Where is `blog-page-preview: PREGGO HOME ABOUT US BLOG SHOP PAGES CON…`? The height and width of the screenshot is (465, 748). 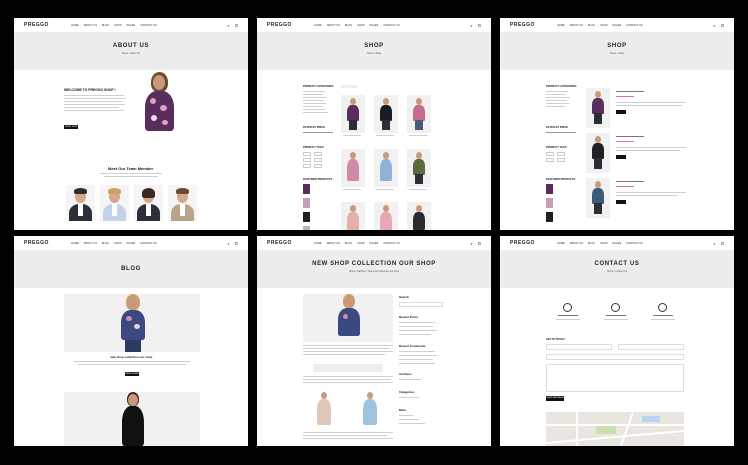 blog-page-preview: PREGGO HOME ABOUT US BLOG SHOP PAGES CON… is located at coordinates (131, 341).